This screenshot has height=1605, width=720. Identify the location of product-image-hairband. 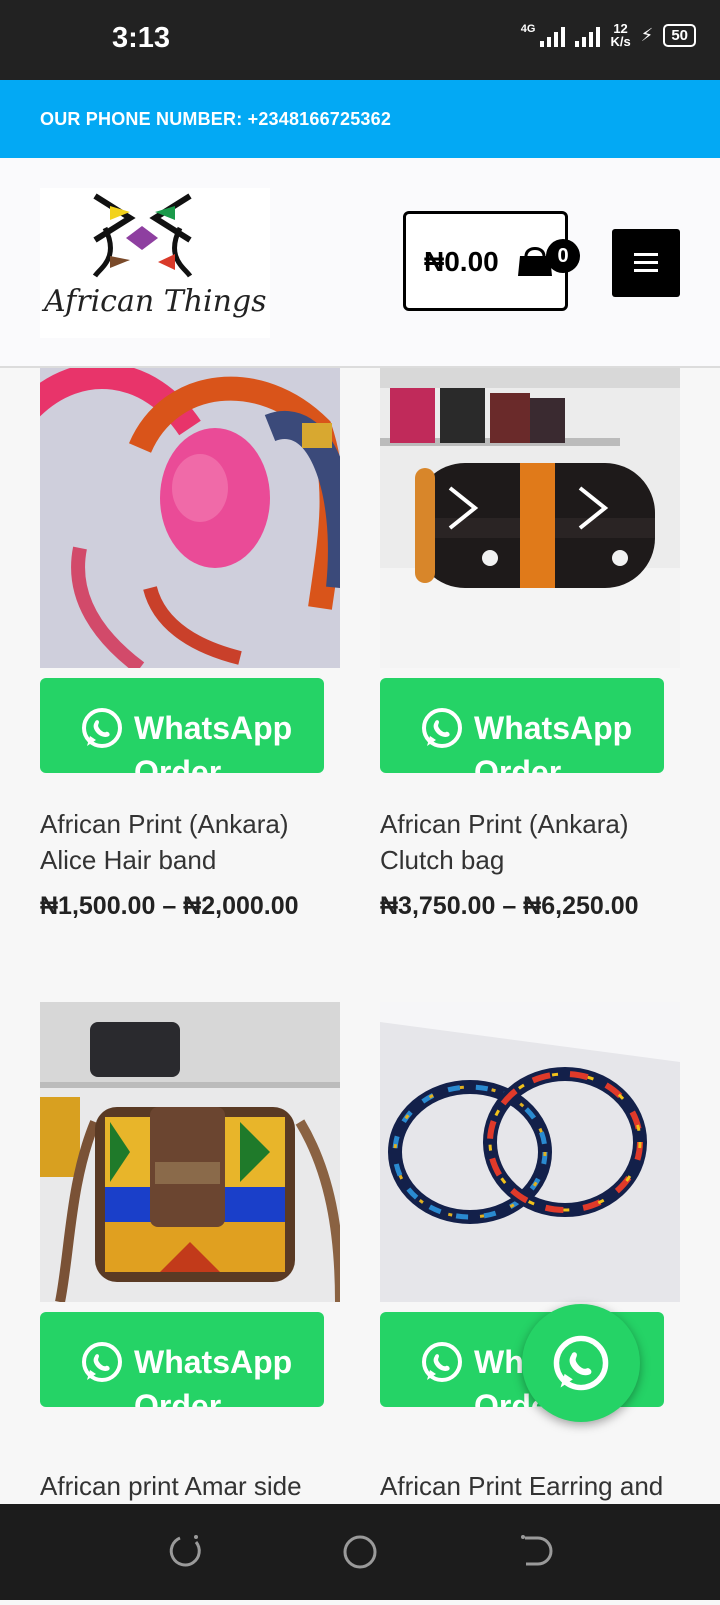
(190, 518).